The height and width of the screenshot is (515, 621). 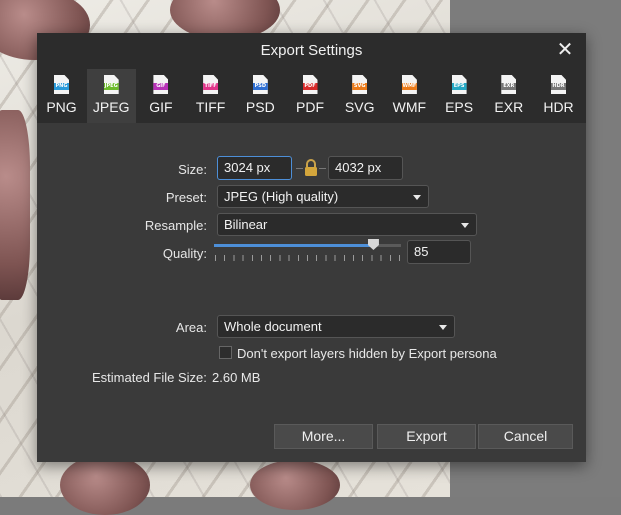 What do you see at coordinates (439, 252) in the screenshot?
I see `quality-input: 85` at bounding box center [439, 252].